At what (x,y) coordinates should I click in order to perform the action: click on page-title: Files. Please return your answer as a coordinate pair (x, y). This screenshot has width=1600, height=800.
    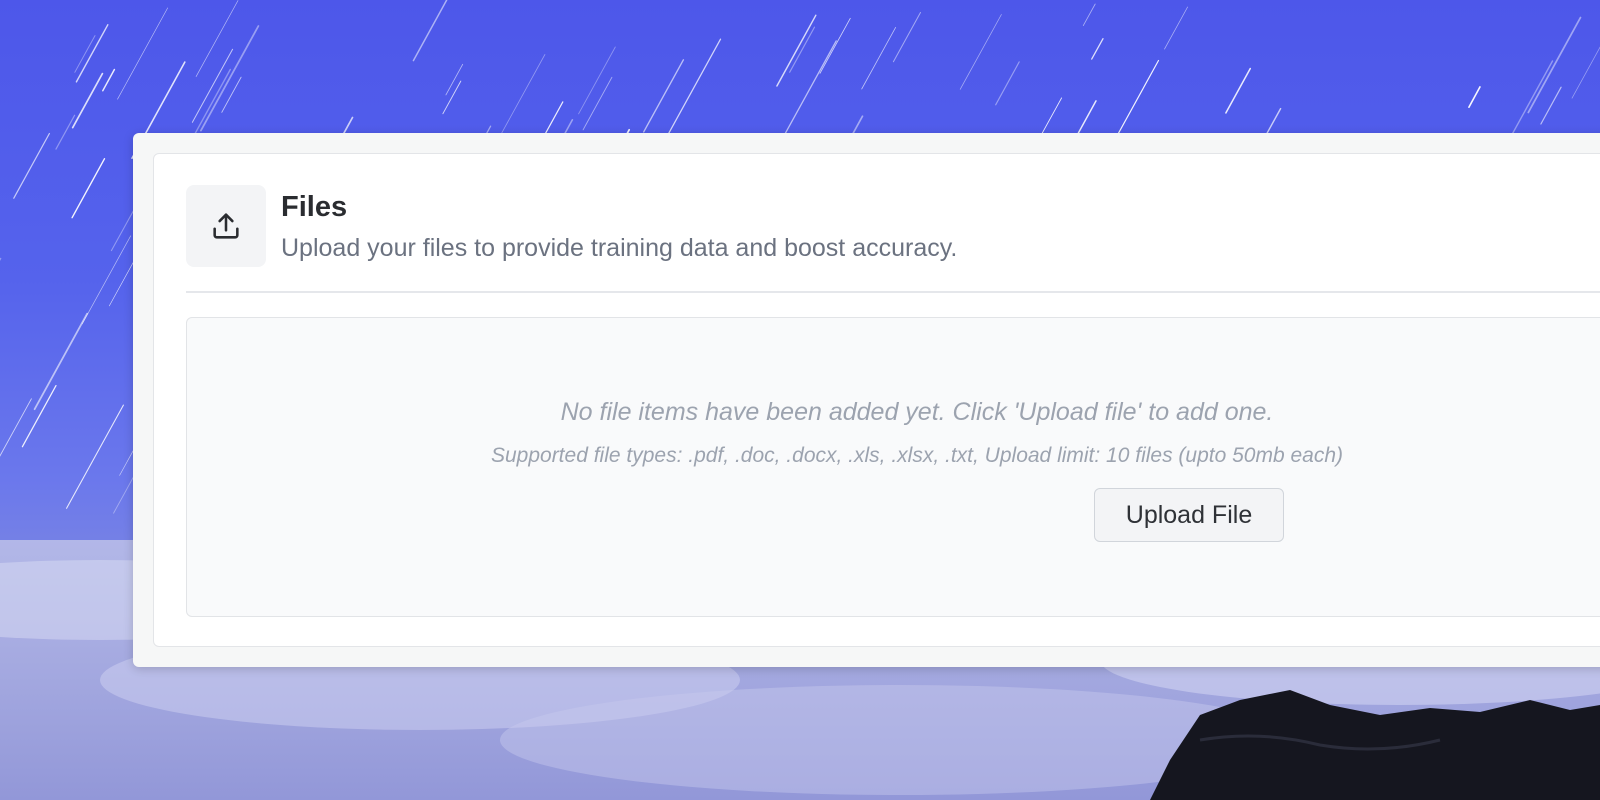
    Looking at the image, I should click on (314, 207).